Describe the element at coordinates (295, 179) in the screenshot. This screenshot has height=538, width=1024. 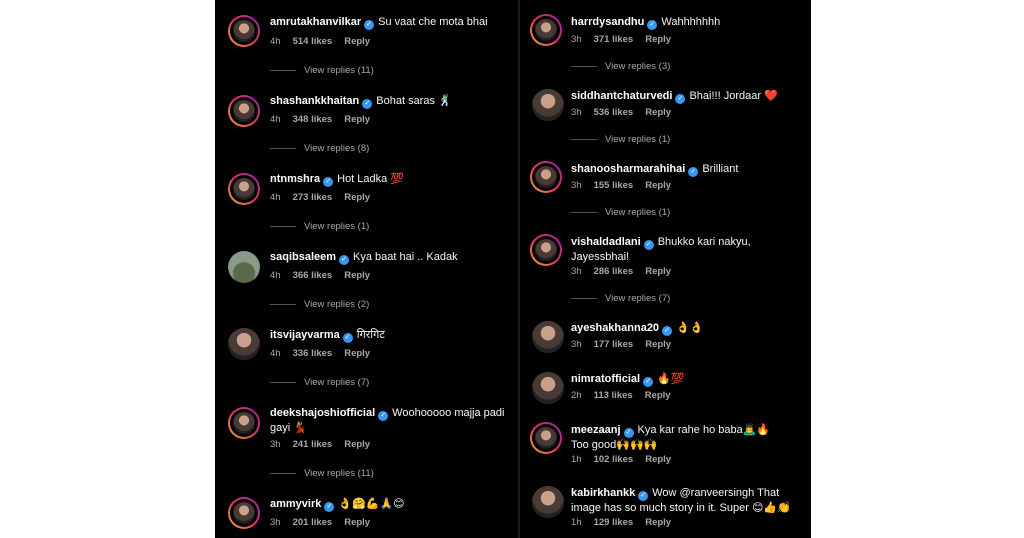
I see `comment-username: ntnmshra` at that location.